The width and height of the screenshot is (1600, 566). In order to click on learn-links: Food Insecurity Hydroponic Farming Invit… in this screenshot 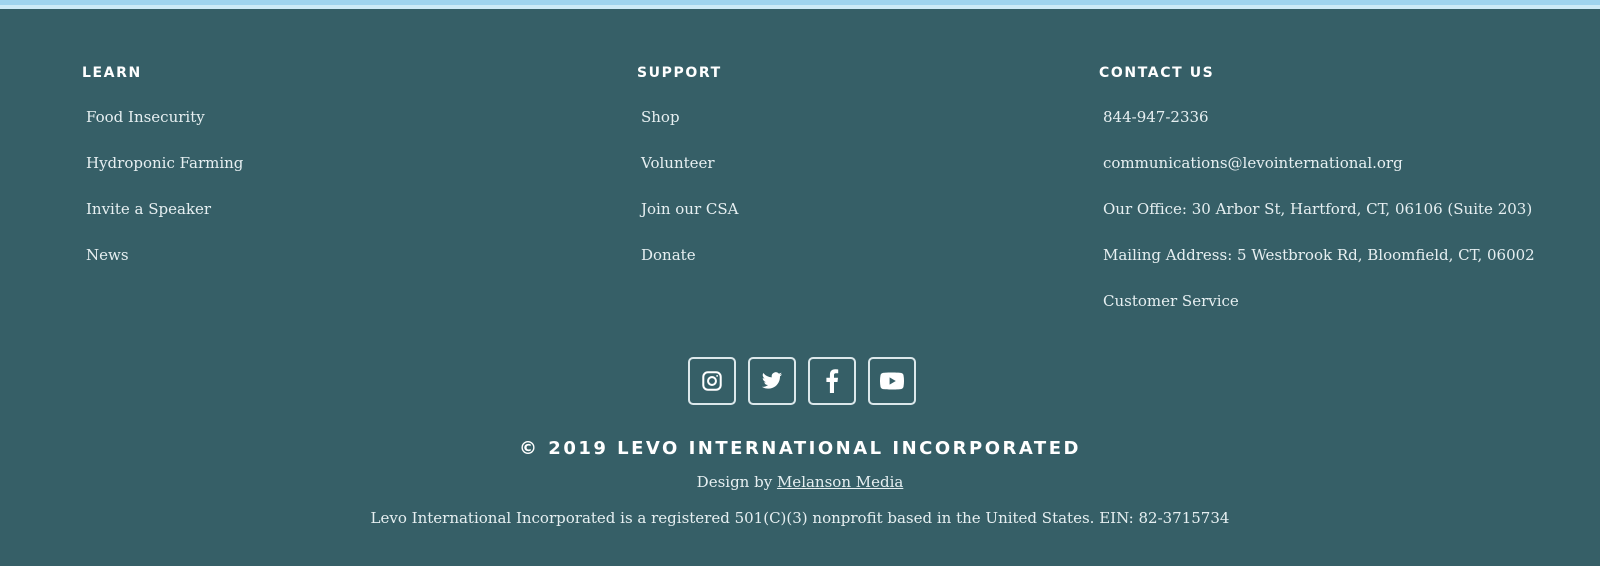, I will do `click(162, 199)`.